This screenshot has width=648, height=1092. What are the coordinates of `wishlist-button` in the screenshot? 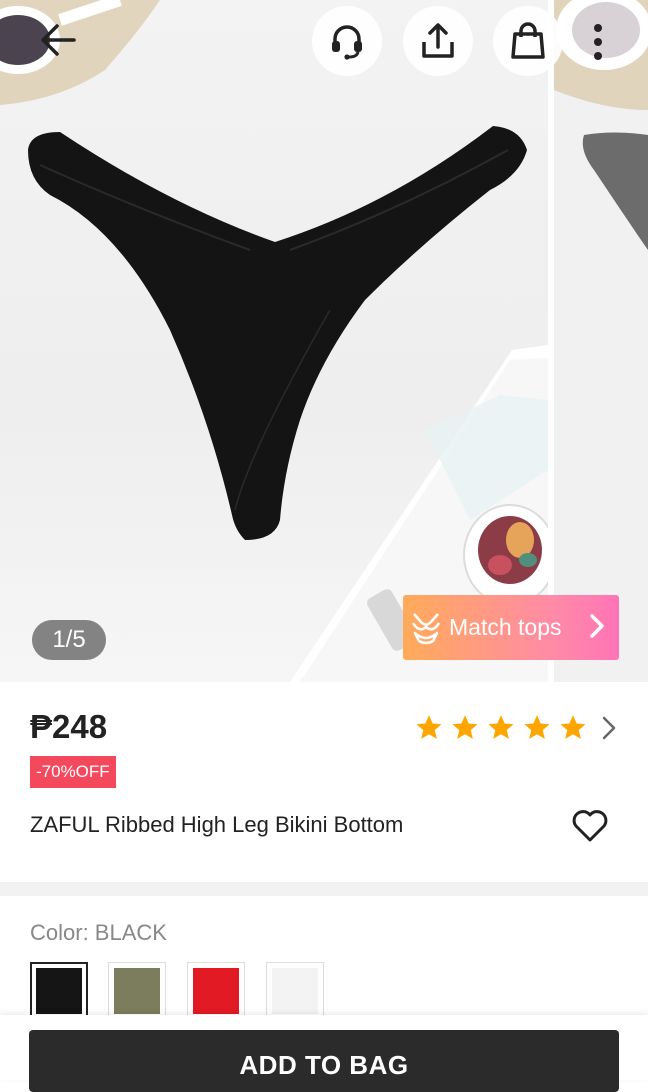 It's located at (590, 826).